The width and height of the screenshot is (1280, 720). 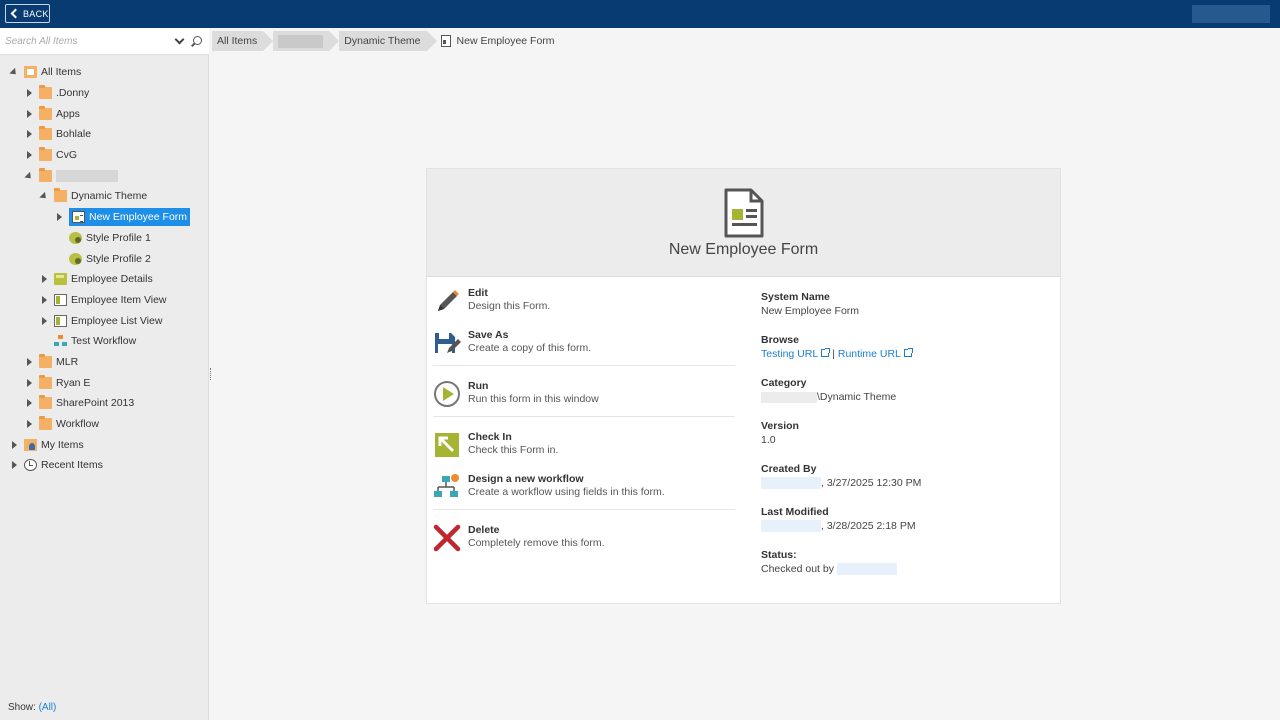 What do you see at coordinates (197, 40) in the screenshot?
I see `search-icon` at bounding box center [197, 40].